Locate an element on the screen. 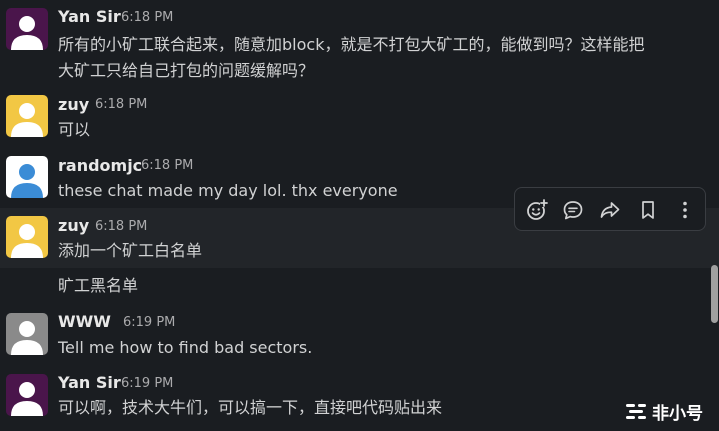 This screenshot has width=719, height=431. reply-in-thread-icon is located at coordinates (573, 210).